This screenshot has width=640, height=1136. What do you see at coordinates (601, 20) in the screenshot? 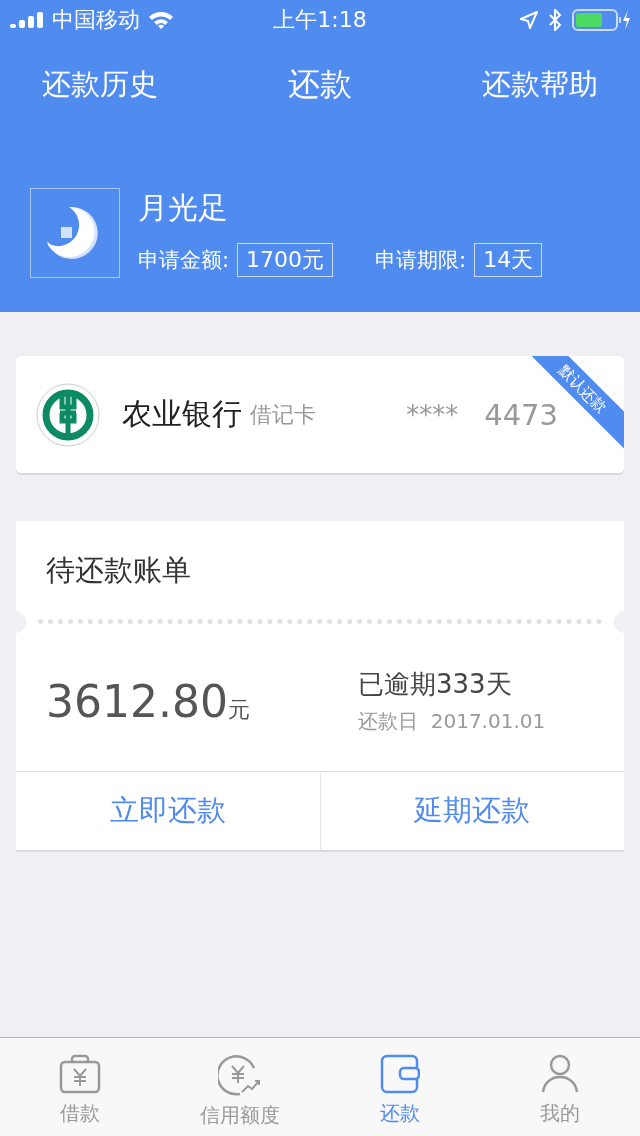
I see `battery-icon` at bounding box center [601, 20].